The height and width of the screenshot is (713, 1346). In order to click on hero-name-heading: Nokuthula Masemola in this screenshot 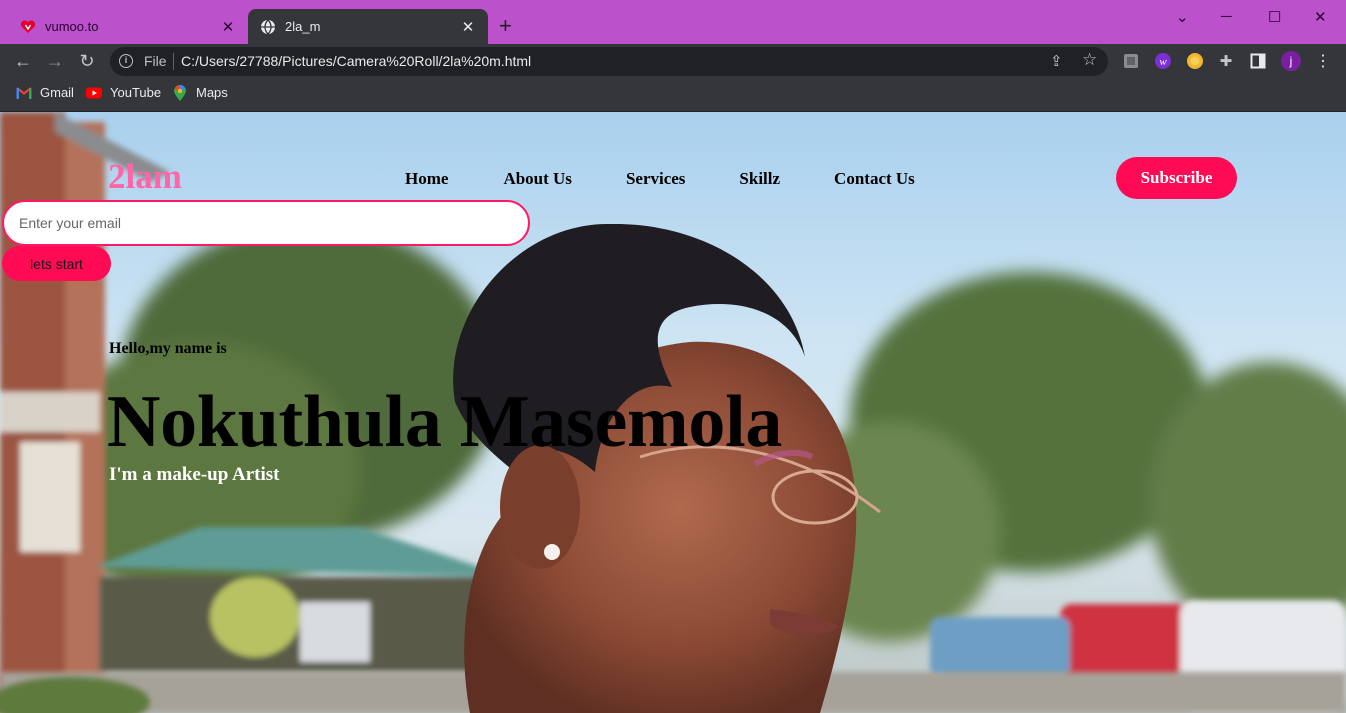, I will do `click(445, 422)`.